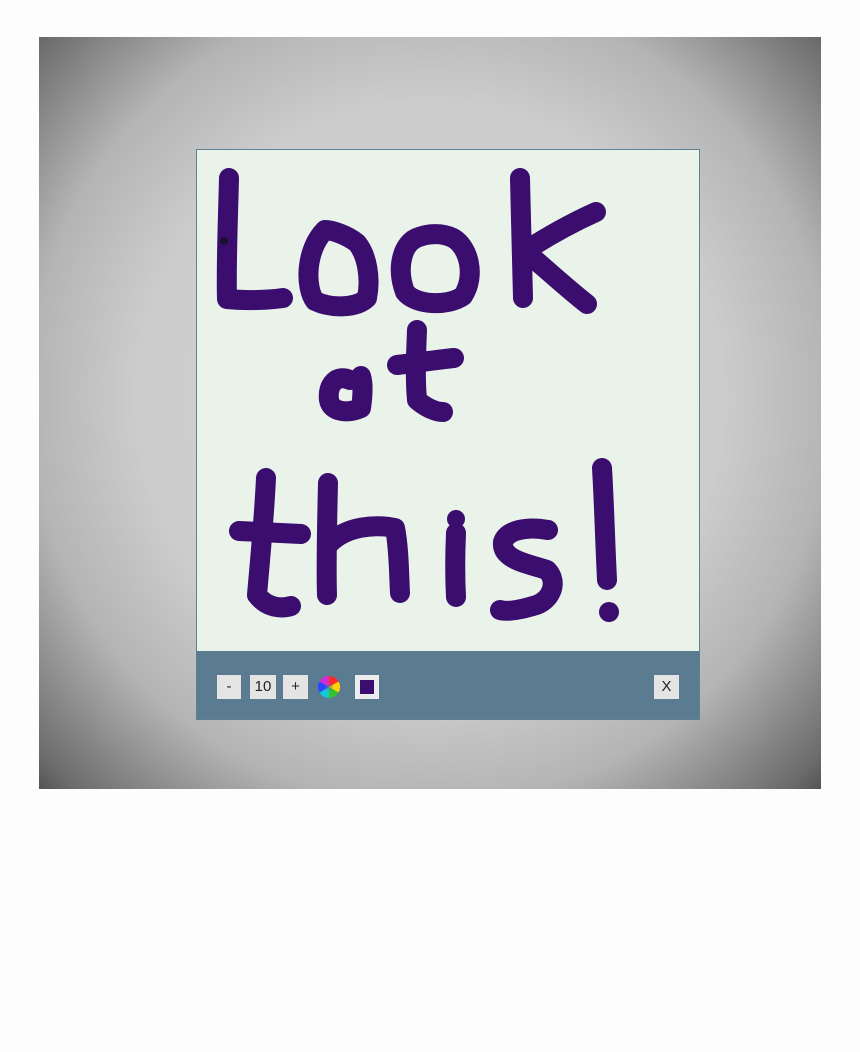 Image resolution: width=860 pixels, height=1052 pixels. I want to click on stroke-i-stem, so click(455, 565).